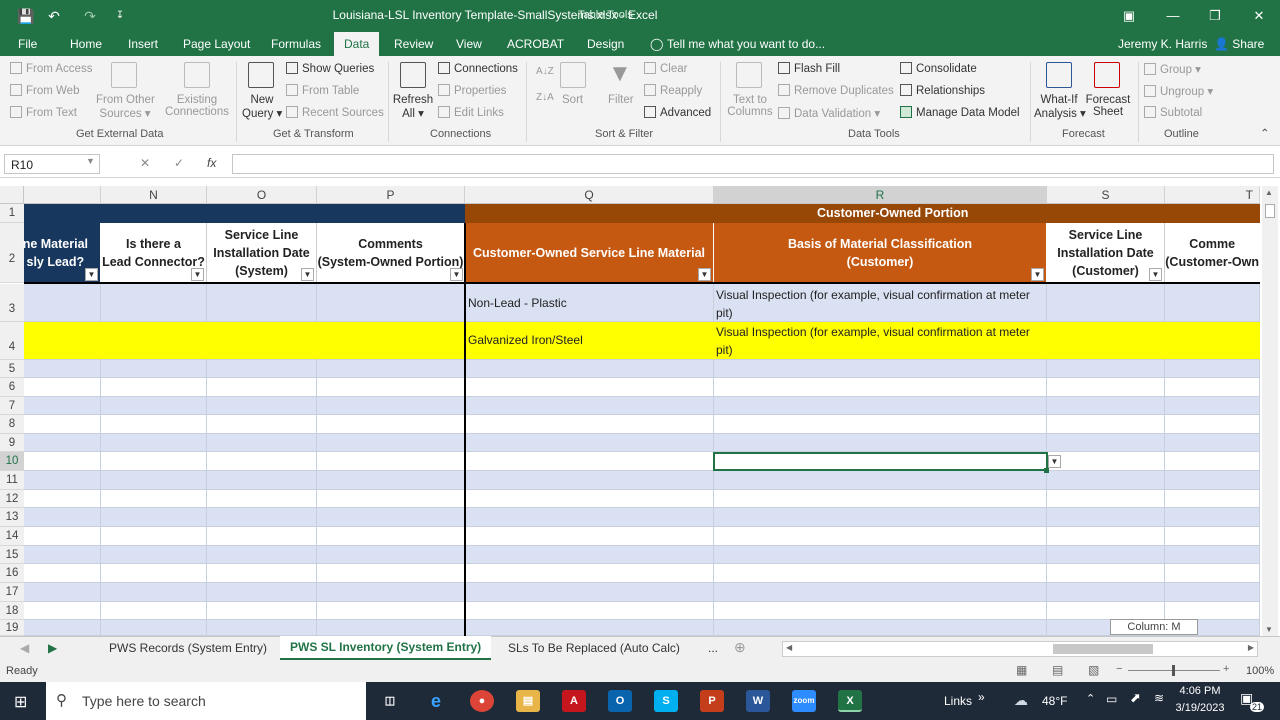 Image resolution: width=1280 pixels, height=720 pixels. Describe the element at coordinates (12, 195) in the screenshot. I see `select-all-corner` at that location.